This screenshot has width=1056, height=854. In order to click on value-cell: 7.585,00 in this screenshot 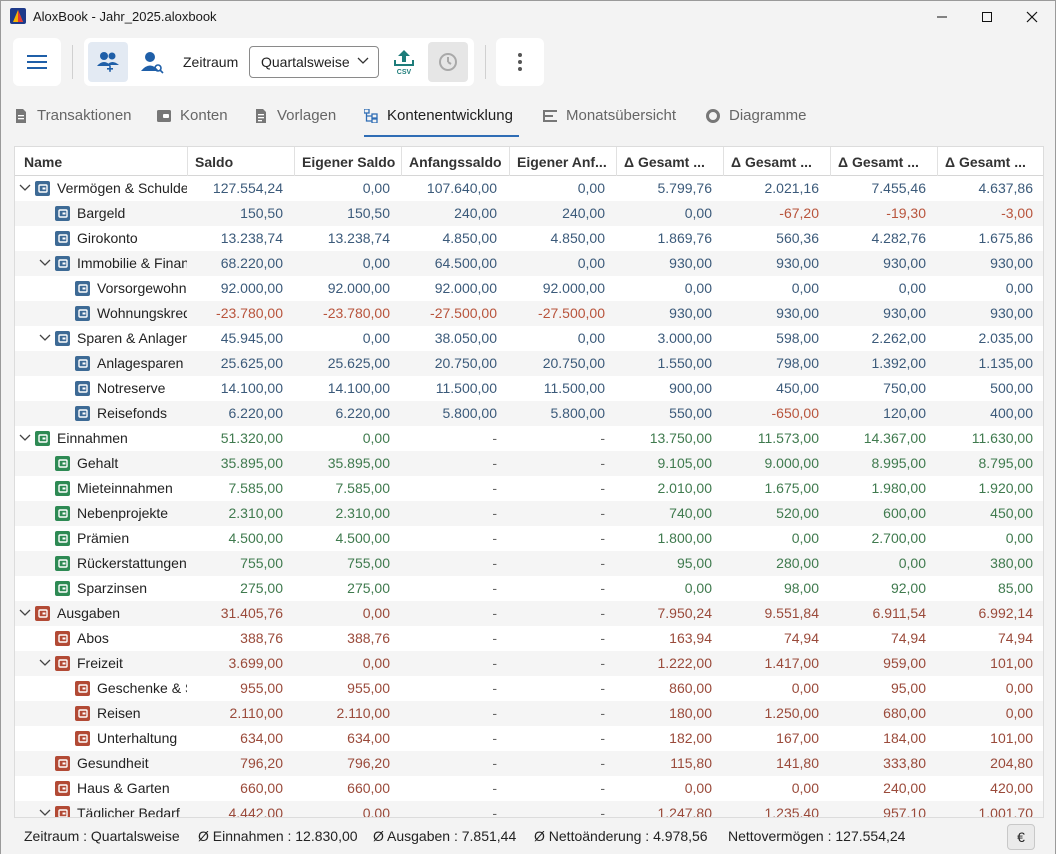, I will do `click(363, 488)`.